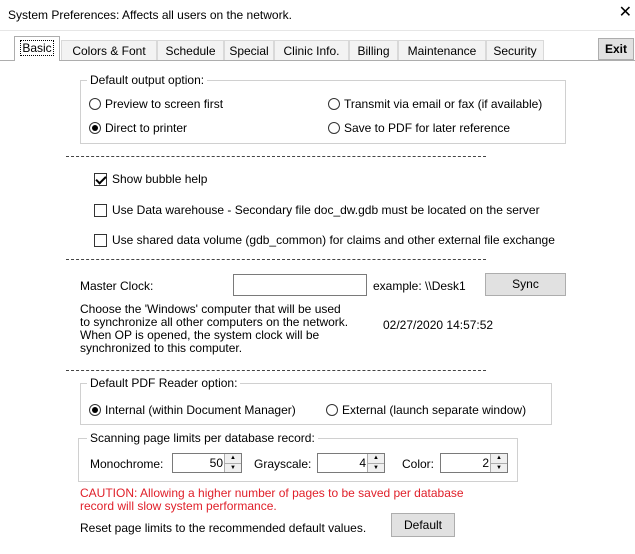  Describe the element at coordinates (351, 463) in the screenshot. I see `grayscale-spinner: 4 ▲ ▼` at that location.